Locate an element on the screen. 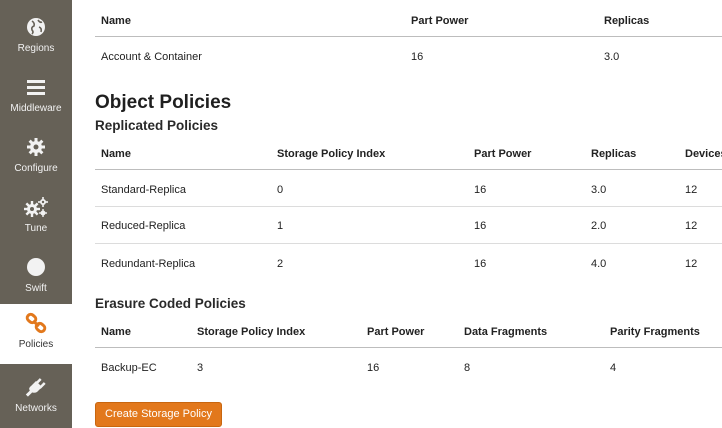 The image size is (722, 428). sidebar-item-middleware: Middleware is located at coordinates (36, 98).